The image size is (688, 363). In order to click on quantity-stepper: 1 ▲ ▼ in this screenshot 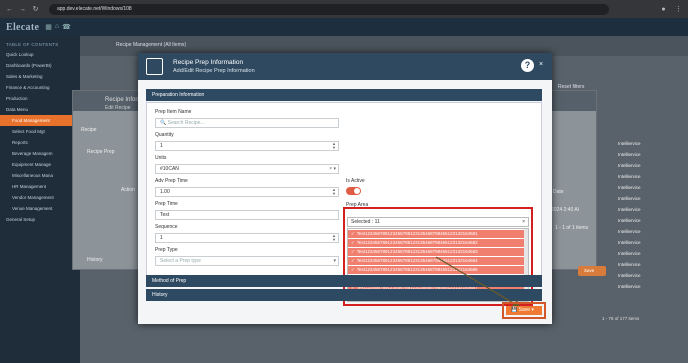, I will do `click(247, 146)`.